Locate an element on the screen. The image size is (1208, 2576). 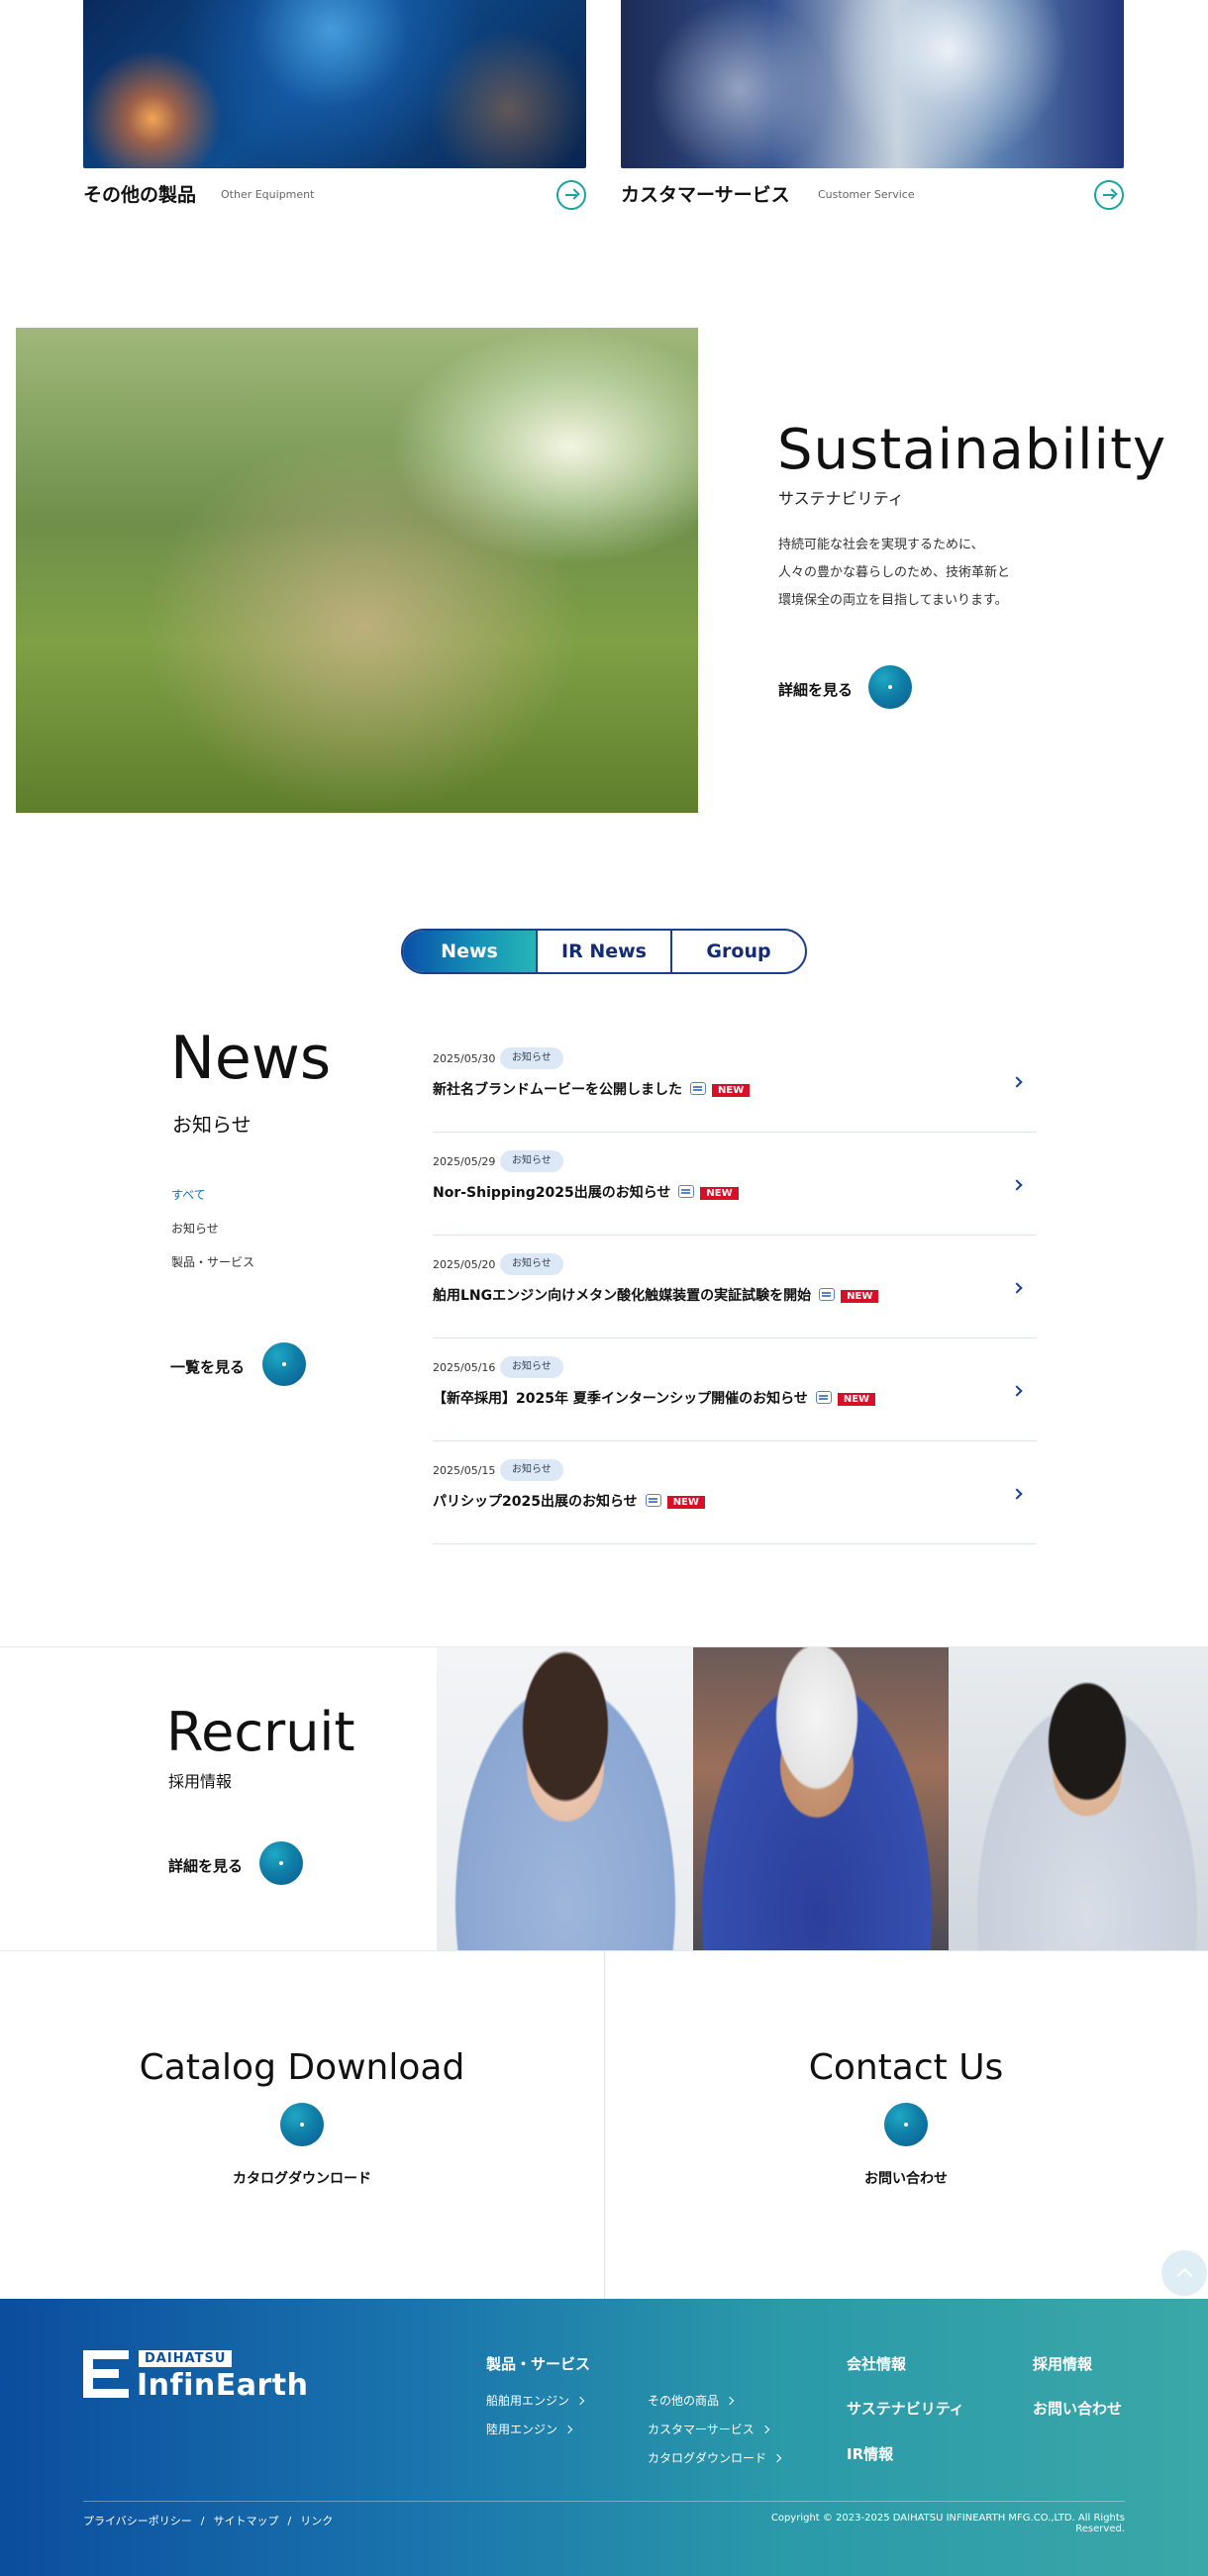
customer-service-title: カスタマーサービス is located at coordinates (705, 194).